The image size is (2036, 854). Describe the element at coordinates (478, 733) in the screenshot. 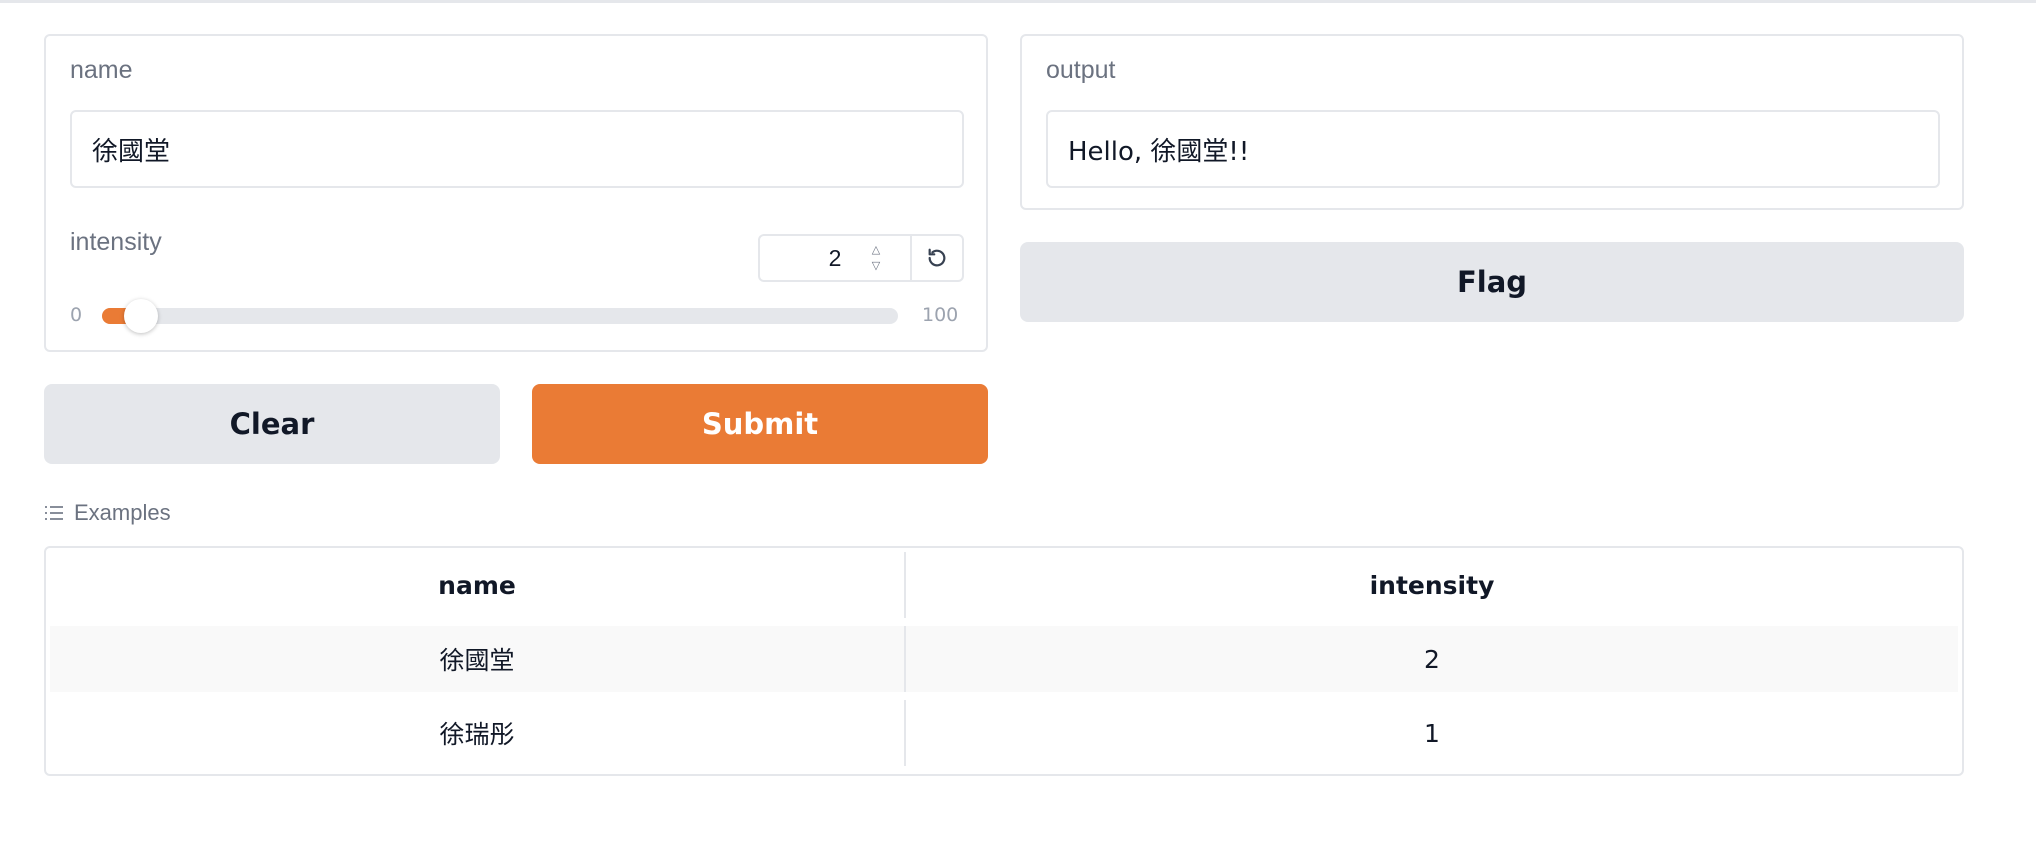

I see `table-cell-name: 徐瑞彤` at that location.